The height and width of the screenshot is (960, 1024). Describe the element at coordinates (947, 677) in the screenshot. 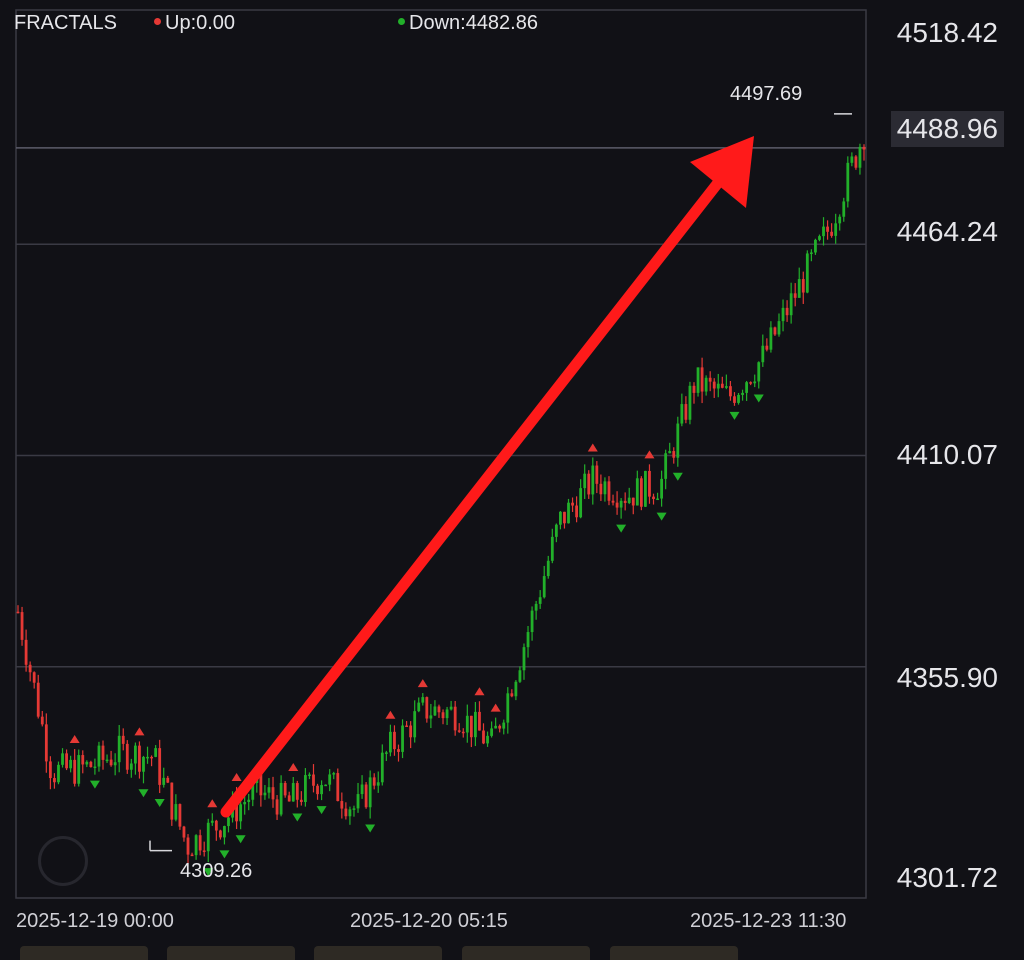

I see `price-tick: 4355.90` at that location.